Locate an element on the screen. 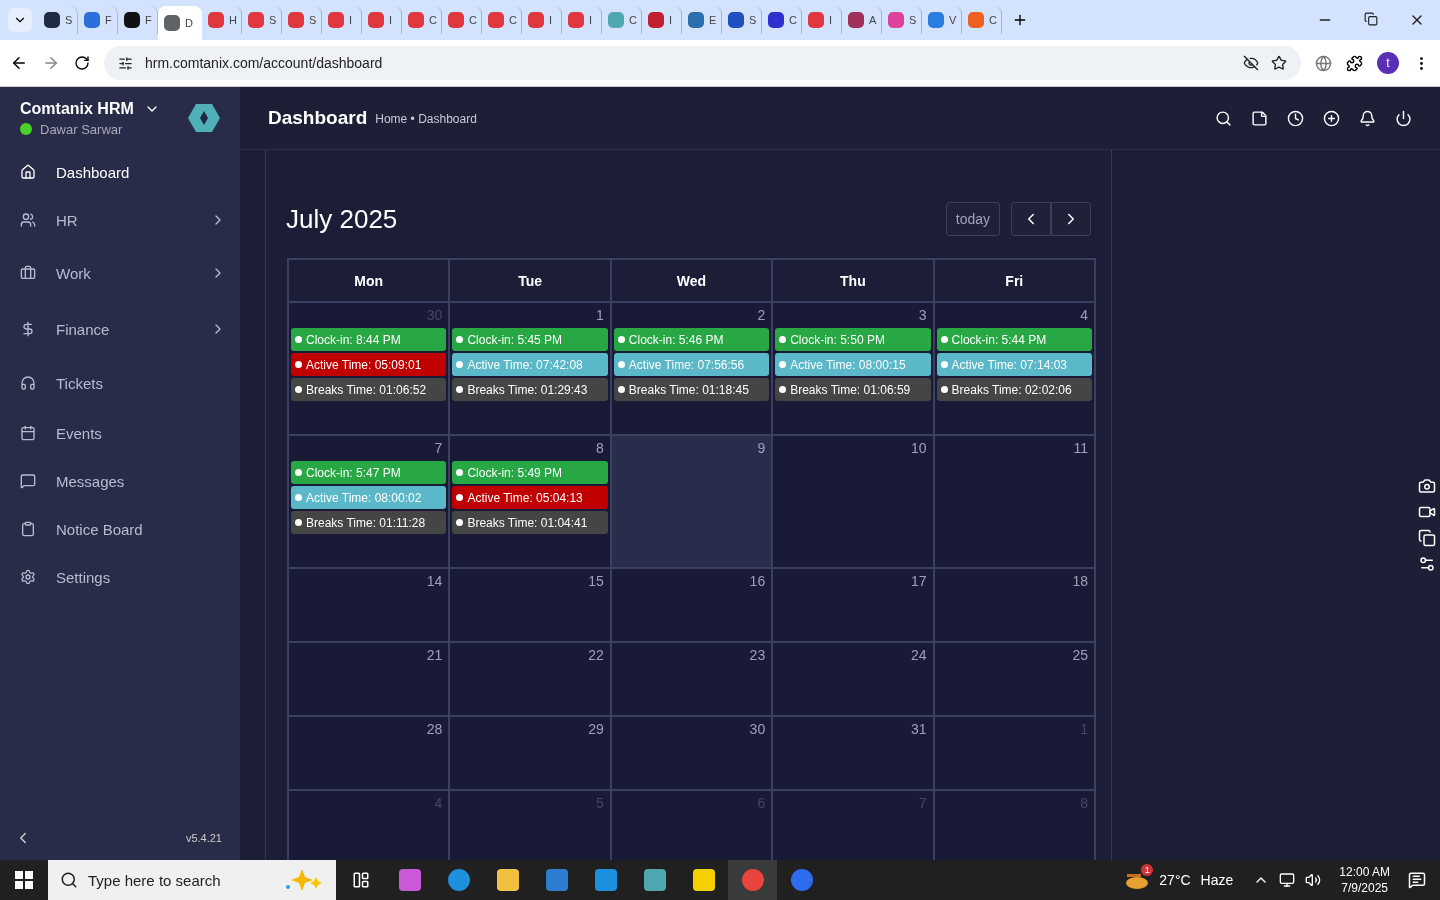 The width and height of the screenshot is (1440, 900). day-cell: 1 Clock-in: 5:45 PM Active Time: 07:42:08 Breaks Time: 01:29:43 is located at coordinates (530, 368).